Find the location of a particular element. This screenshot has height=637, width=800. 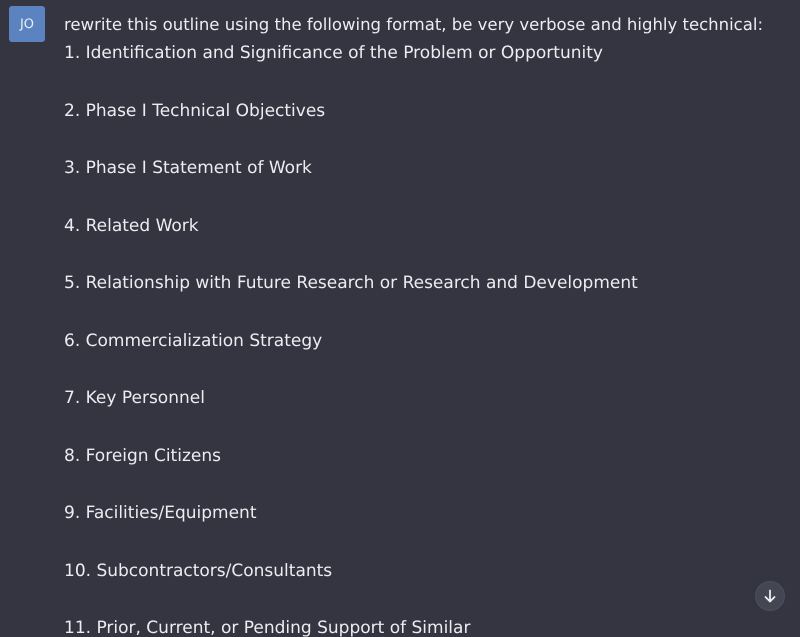

outline-item: 11. Prior, Current, or Pending Support of Similar is located at coordinates (268, 627).